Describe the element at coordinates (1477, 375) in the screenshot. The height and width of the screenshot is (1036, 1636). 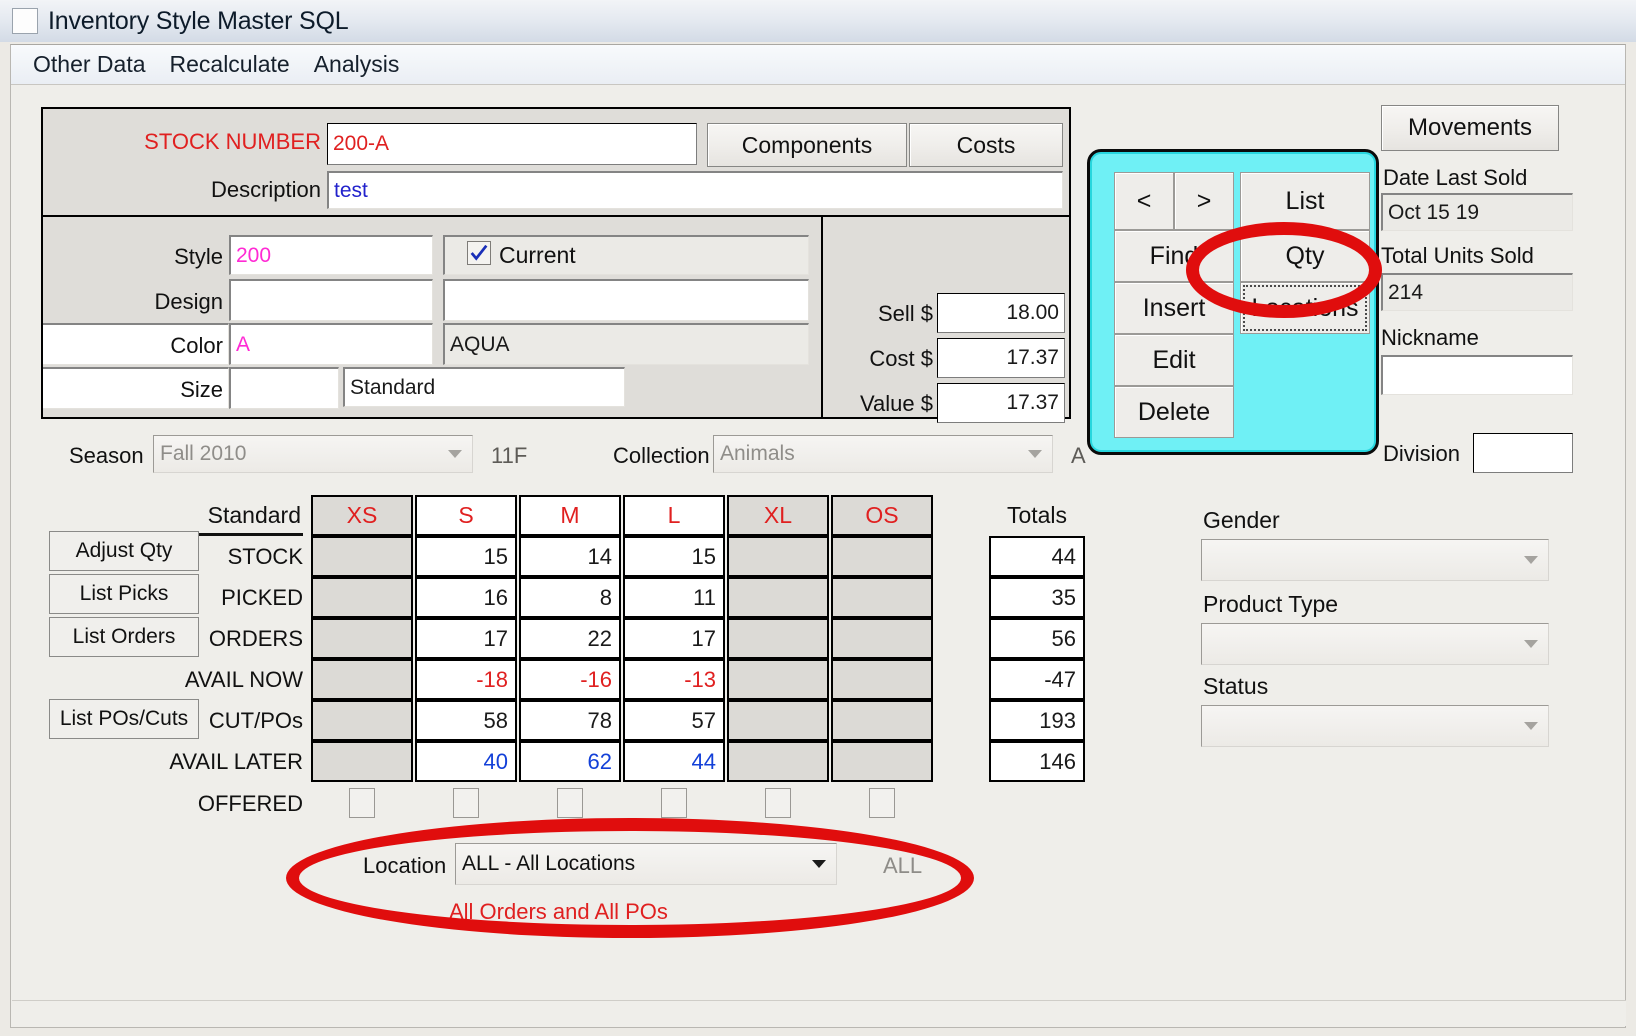
I see `nickname-input` at that location.